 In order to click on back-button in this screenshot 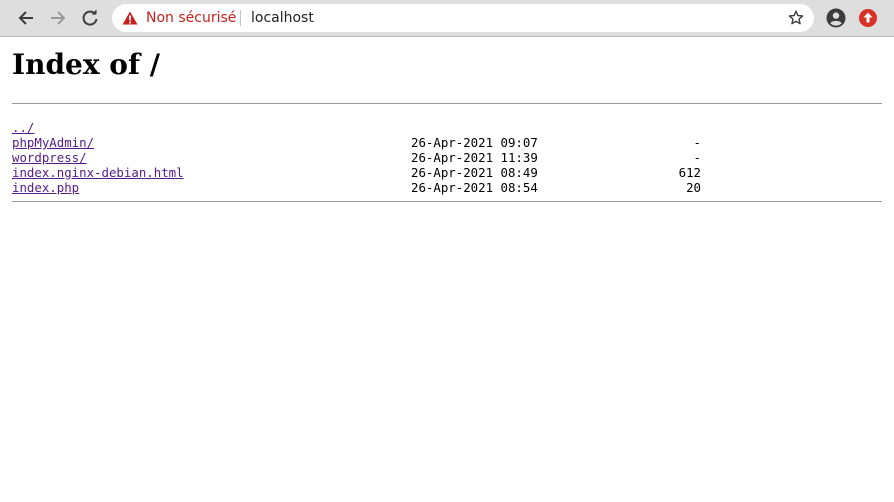, I will do `click(26, 18)`.